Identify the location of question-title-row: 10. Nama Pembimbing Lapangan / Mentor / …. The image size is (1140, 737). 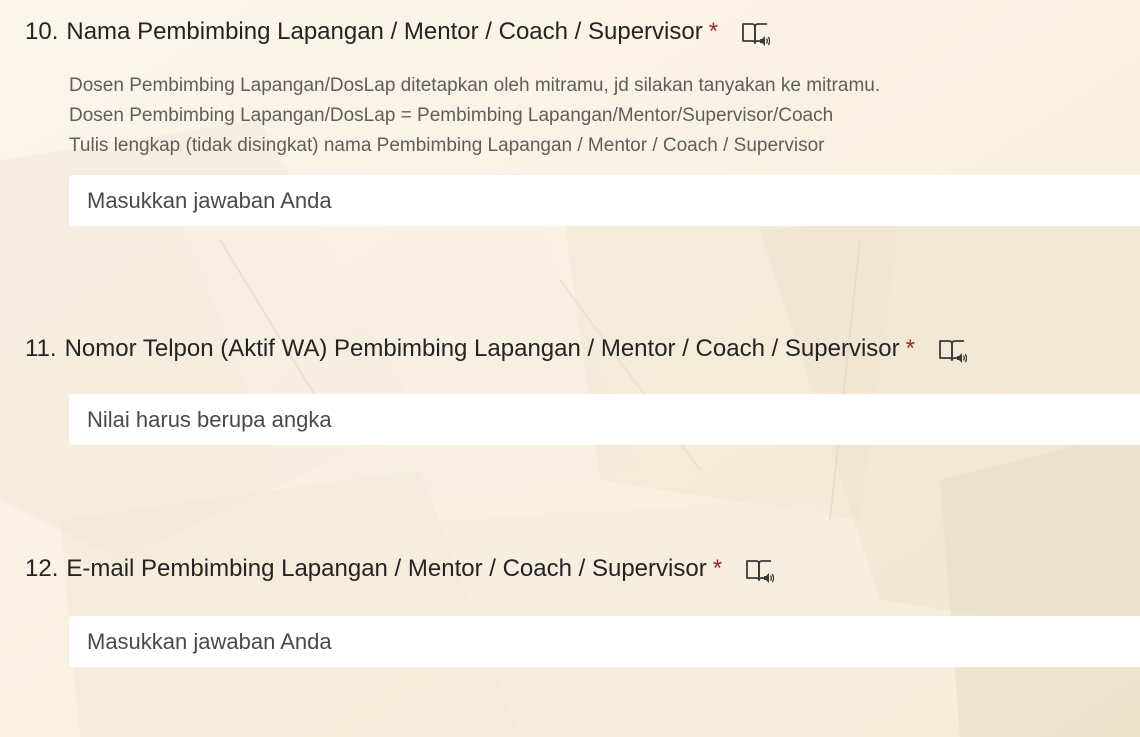
(398, 32).